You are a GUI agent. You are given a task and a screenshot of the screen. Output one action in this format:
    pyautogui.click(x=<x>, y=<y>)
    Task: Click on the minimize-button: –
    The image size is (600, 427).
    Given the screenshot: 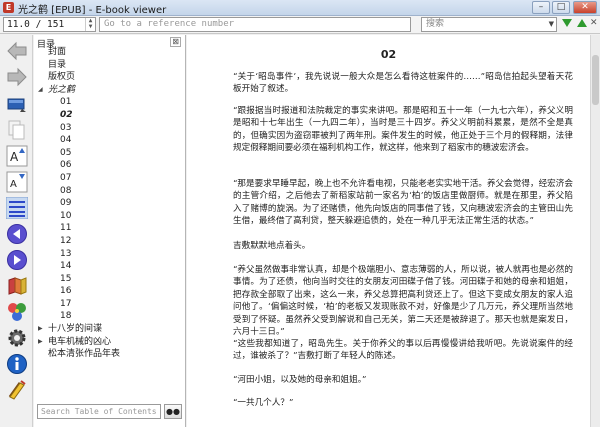 What is the action you would take?
    pyautogui.click(x=541, y=7)
    